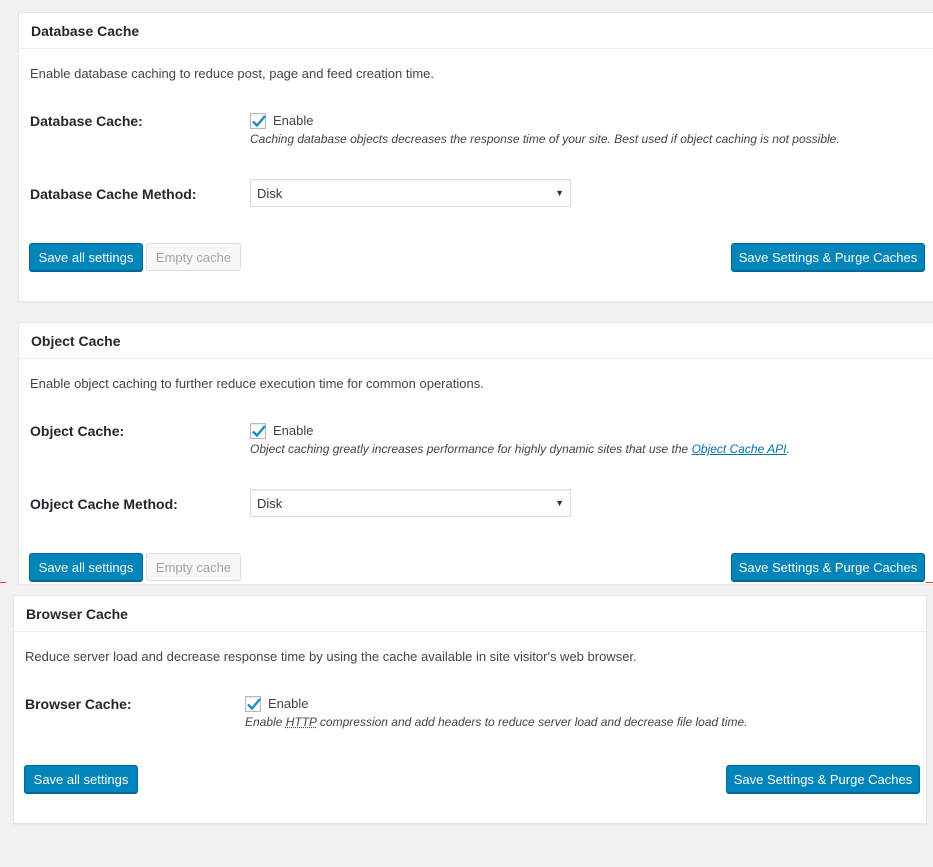 Image resolution: width=933 pixels, height=867 pixels. What do you see at coordinates (929, 582) in the screenshot?
I see `divider-accent-right` at bounding box center [929, 582].